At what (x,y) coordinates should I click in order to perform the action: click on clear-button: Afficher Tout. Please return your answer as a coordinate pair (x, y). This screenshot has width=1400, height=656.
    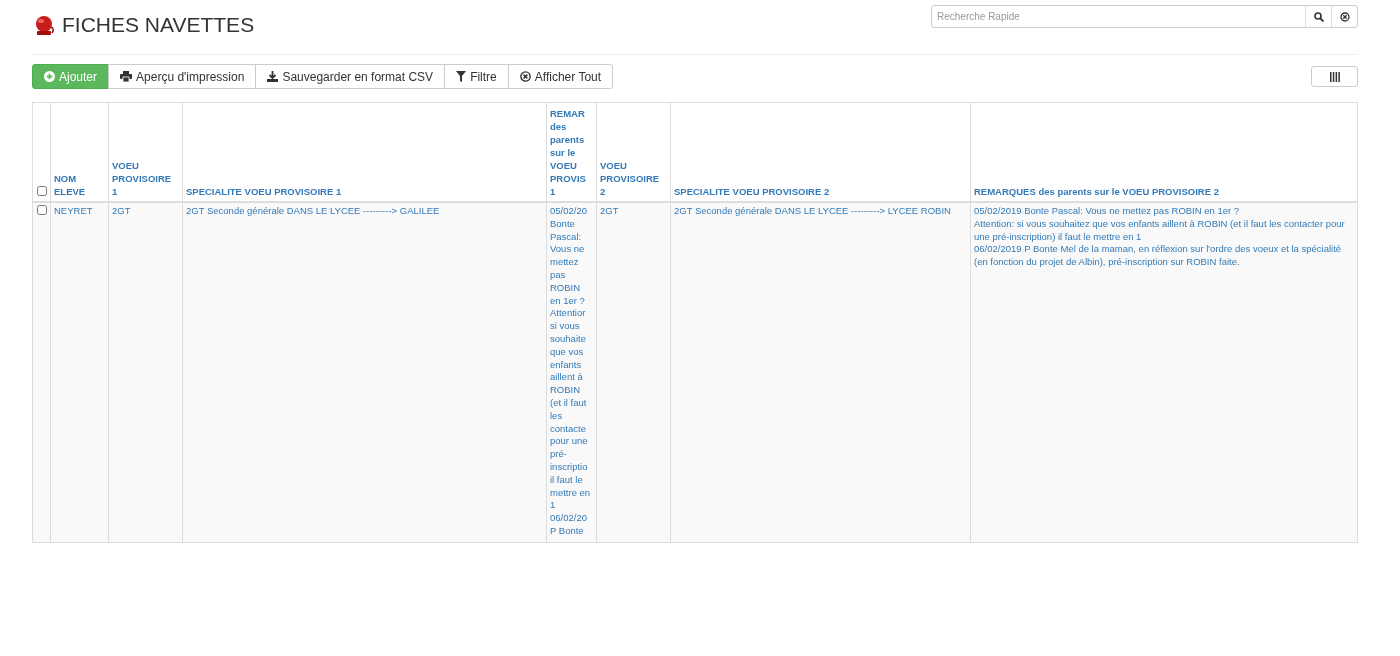
    Looking at the image, I should click on (560, 76).